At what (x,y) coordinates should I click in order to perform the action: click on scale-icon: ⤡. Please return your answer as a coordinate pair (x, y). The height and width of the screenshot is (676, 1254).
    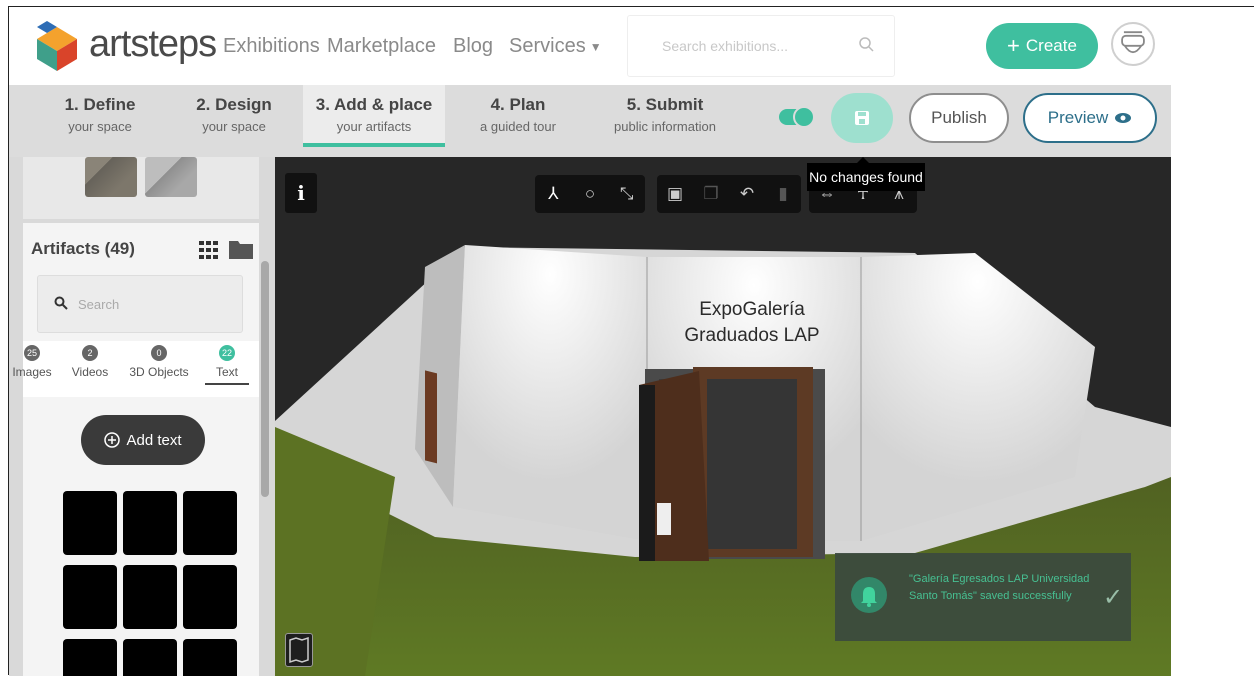
    Looking at the image, I should click on (627, 194).